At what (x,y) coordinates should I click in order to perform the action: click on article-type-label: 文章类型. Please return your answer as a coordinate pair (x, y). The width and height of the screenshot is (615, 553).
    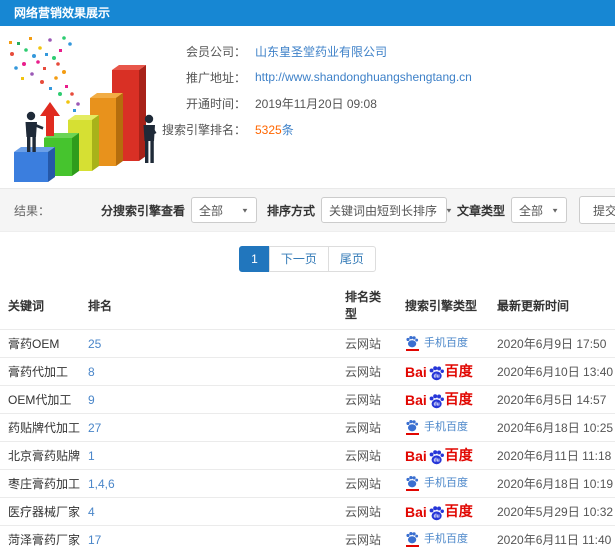
    Looking at the image, I should click on (481, 210).